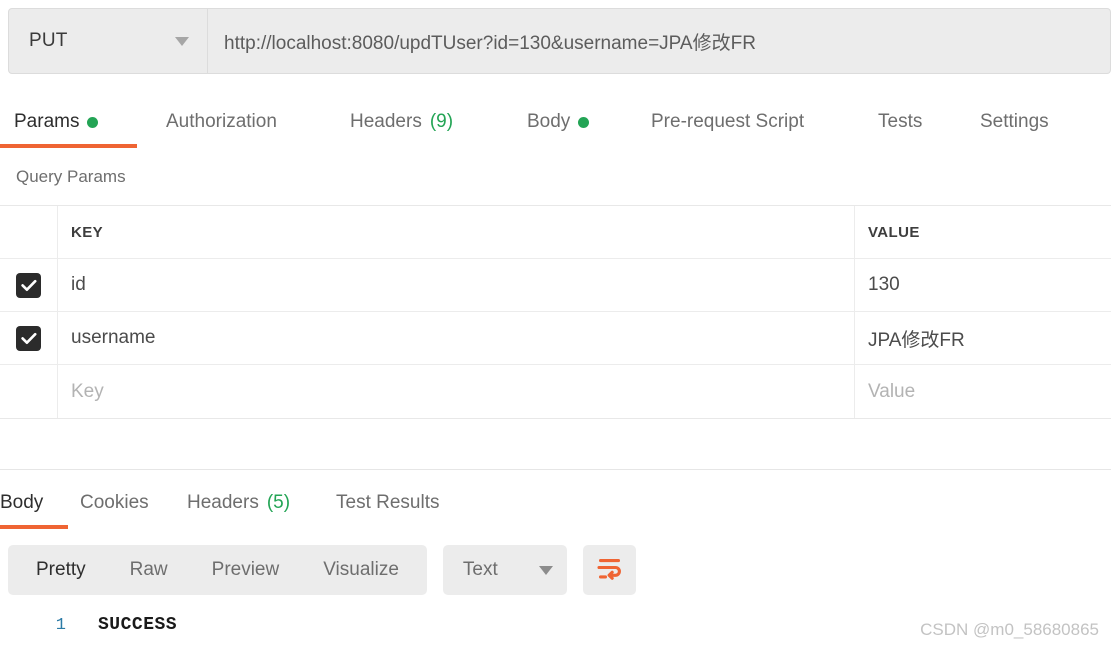 This screenshot has height=649, width=1111. I want to click on http-method-select: PUT, so click(108, 41).